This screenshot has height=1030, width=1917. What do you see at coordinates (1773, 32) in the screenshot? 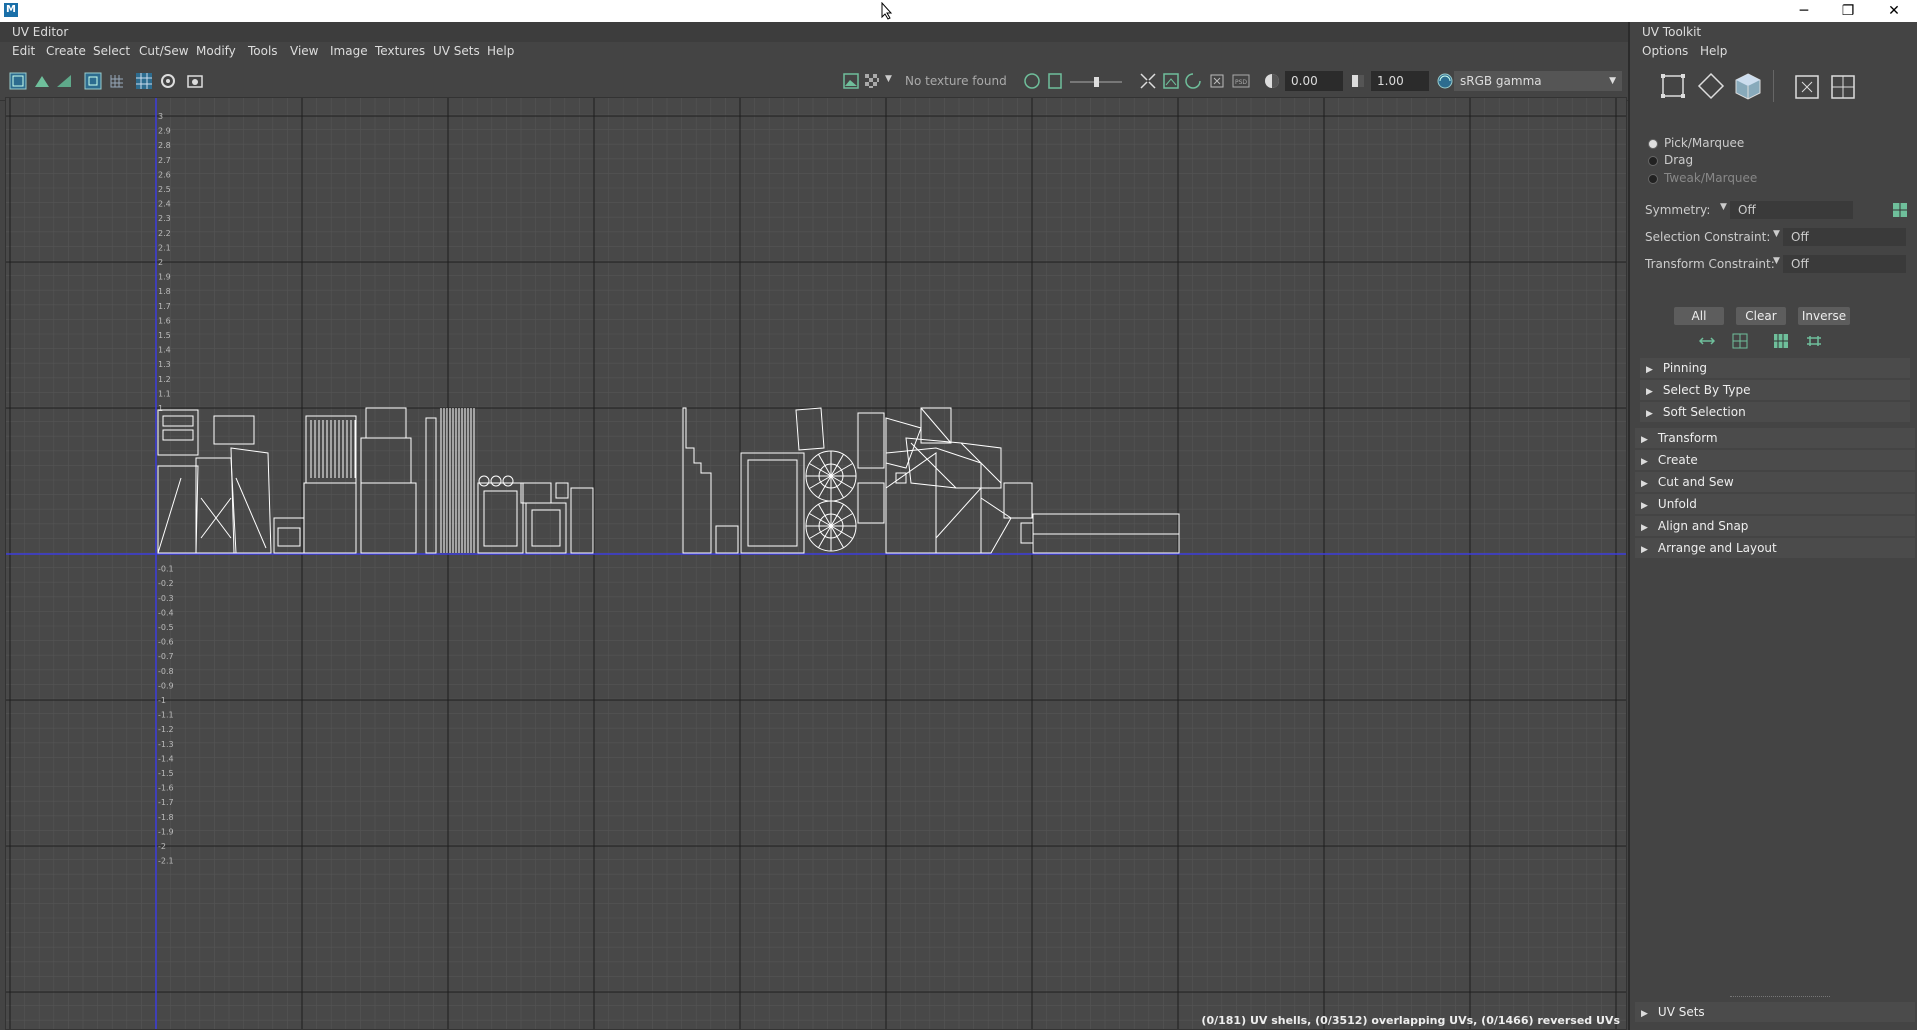
I see `uv-toolkit-title: UV Toolkit` at bounding box center [1773, 32].